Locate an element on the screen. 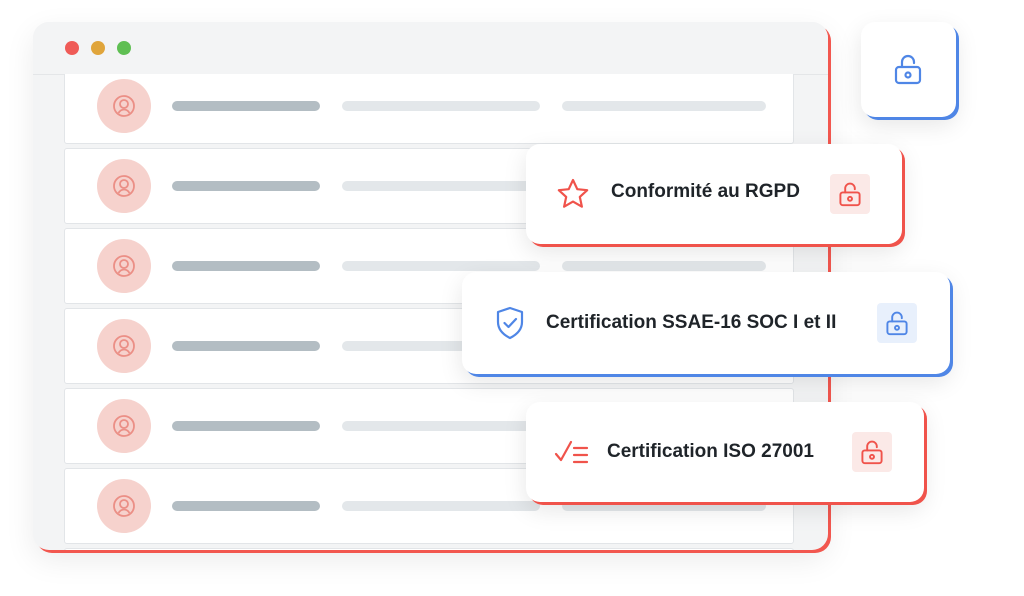  star-icon is located at coordinates (573, 193).